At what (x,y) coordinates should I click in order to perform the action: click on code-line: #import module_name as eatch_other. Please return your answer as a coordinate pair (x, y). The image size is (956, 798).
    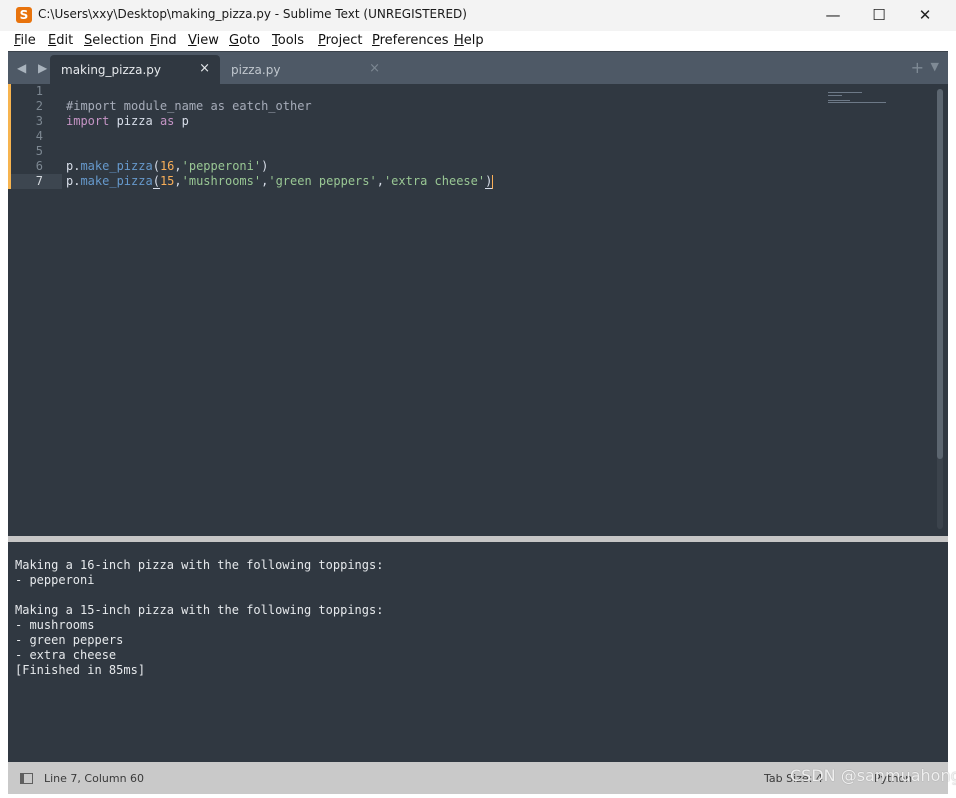
    Looking at the image, I should click on (189, 106).